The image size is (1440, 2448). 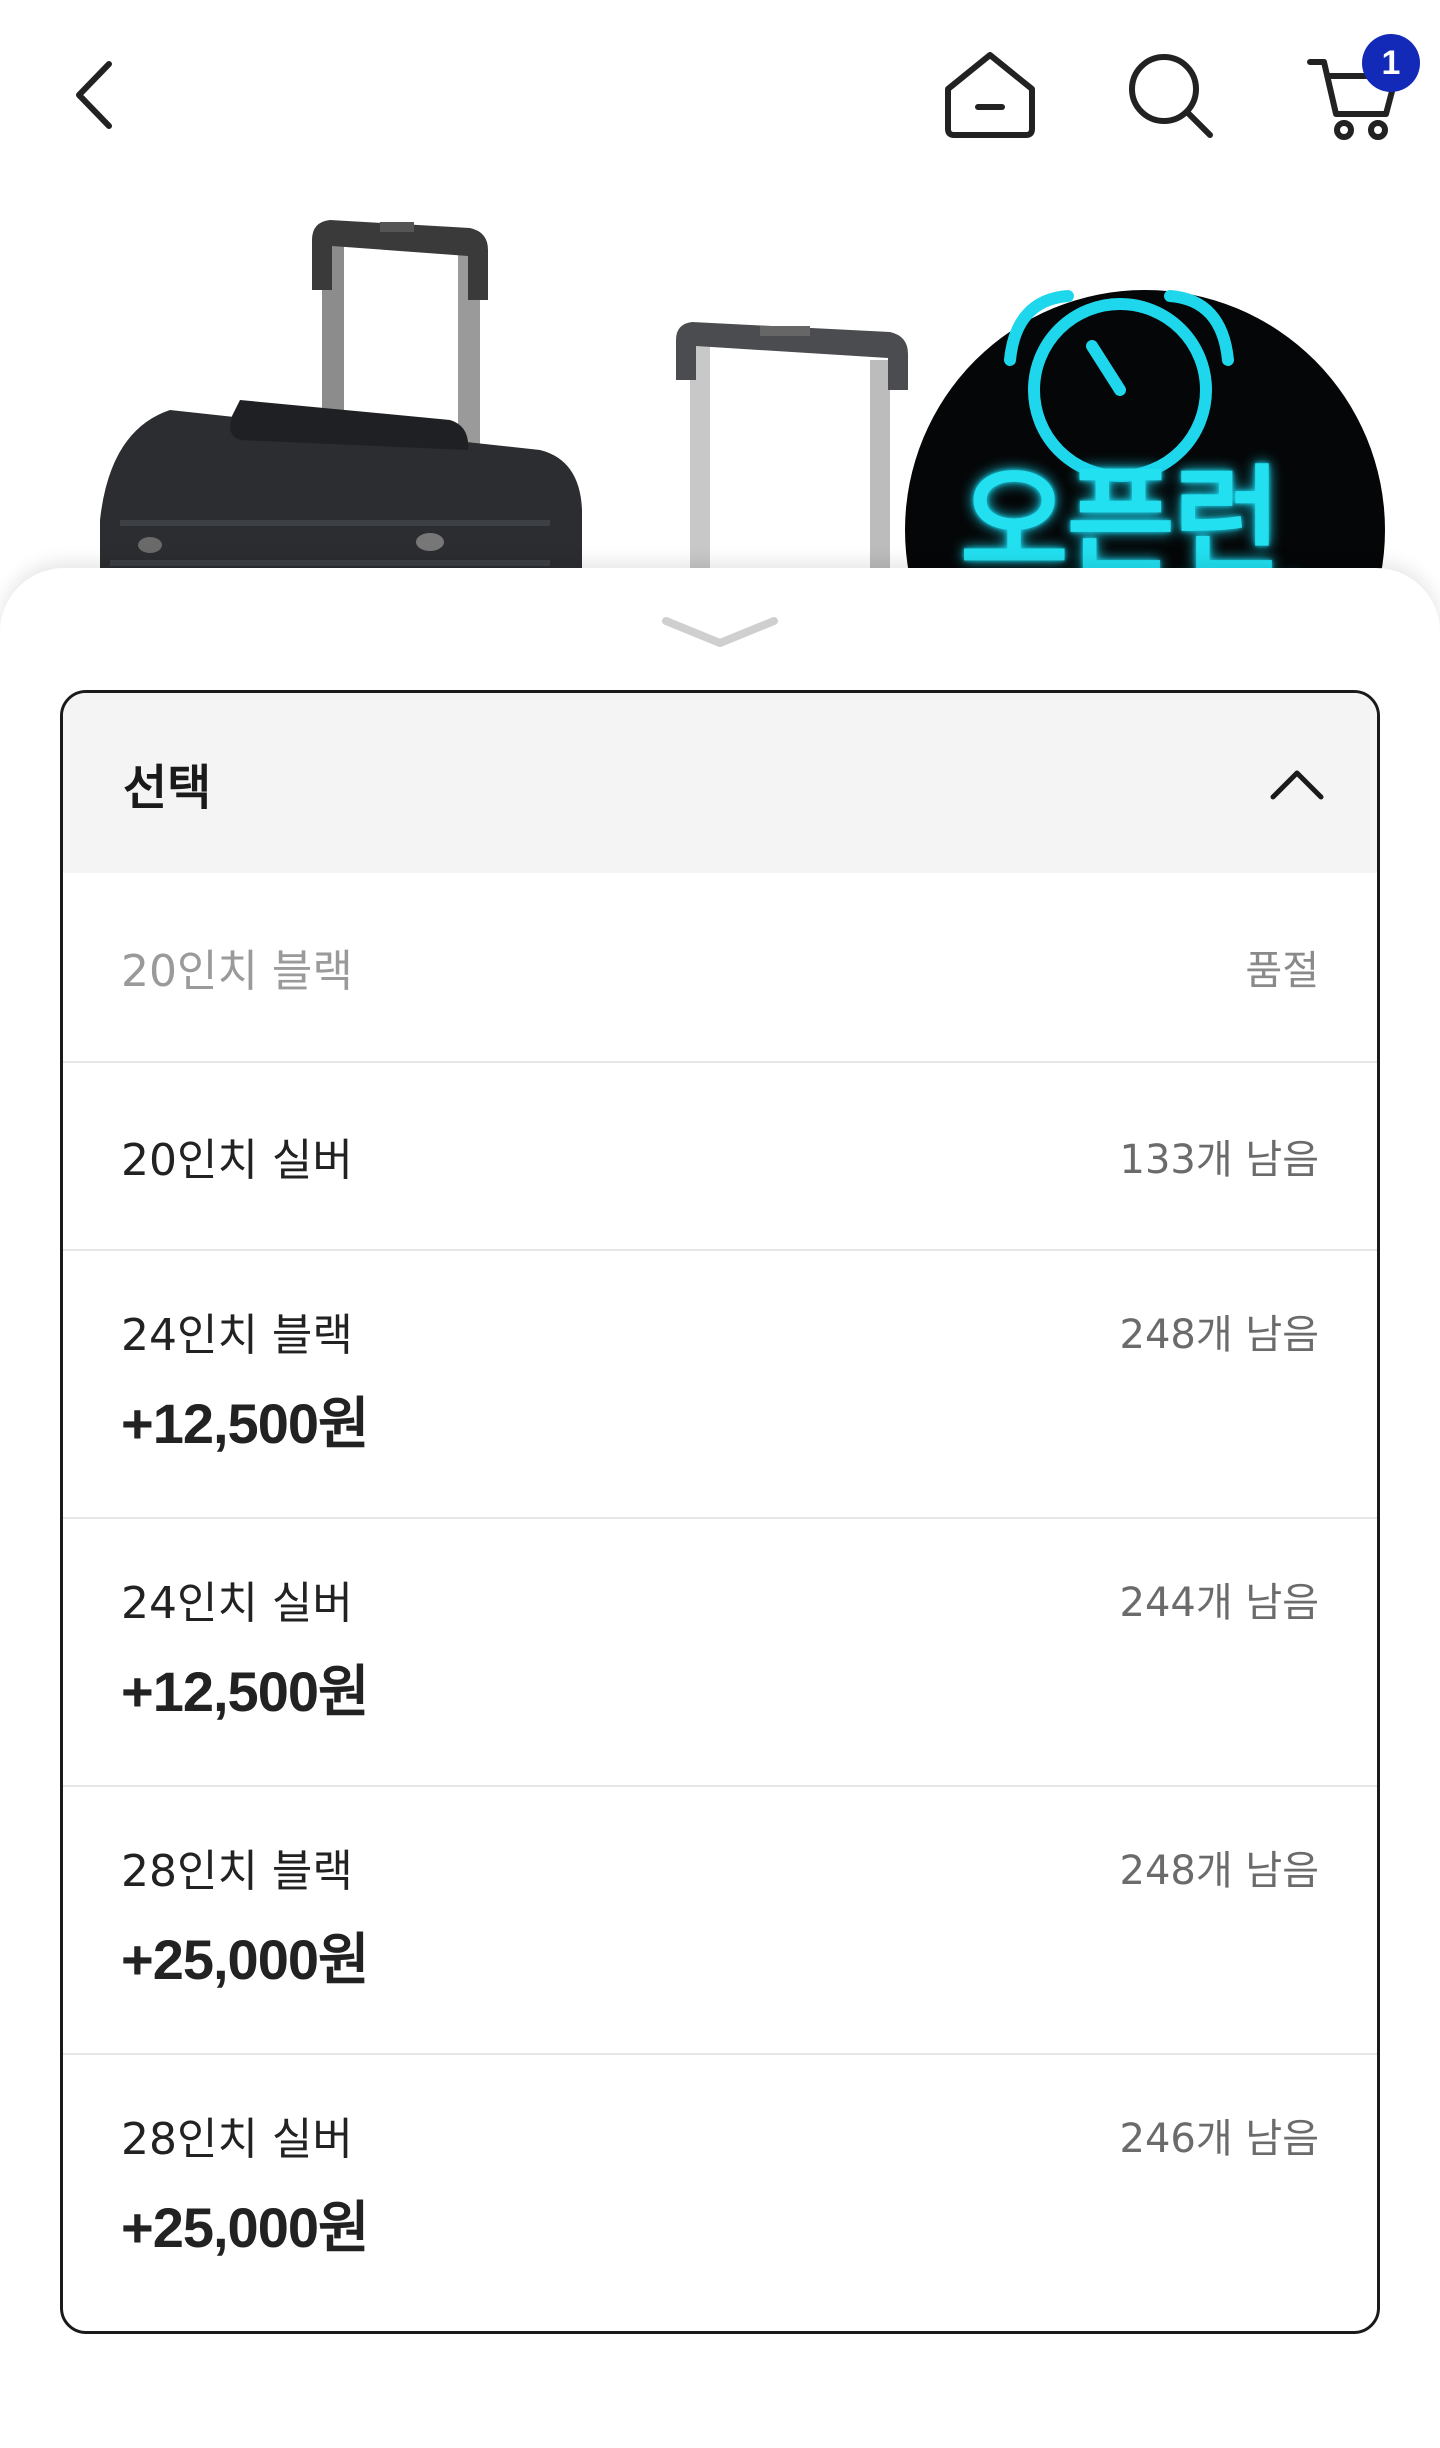 I want to click on search-icon, so click(x=1171, y=96).